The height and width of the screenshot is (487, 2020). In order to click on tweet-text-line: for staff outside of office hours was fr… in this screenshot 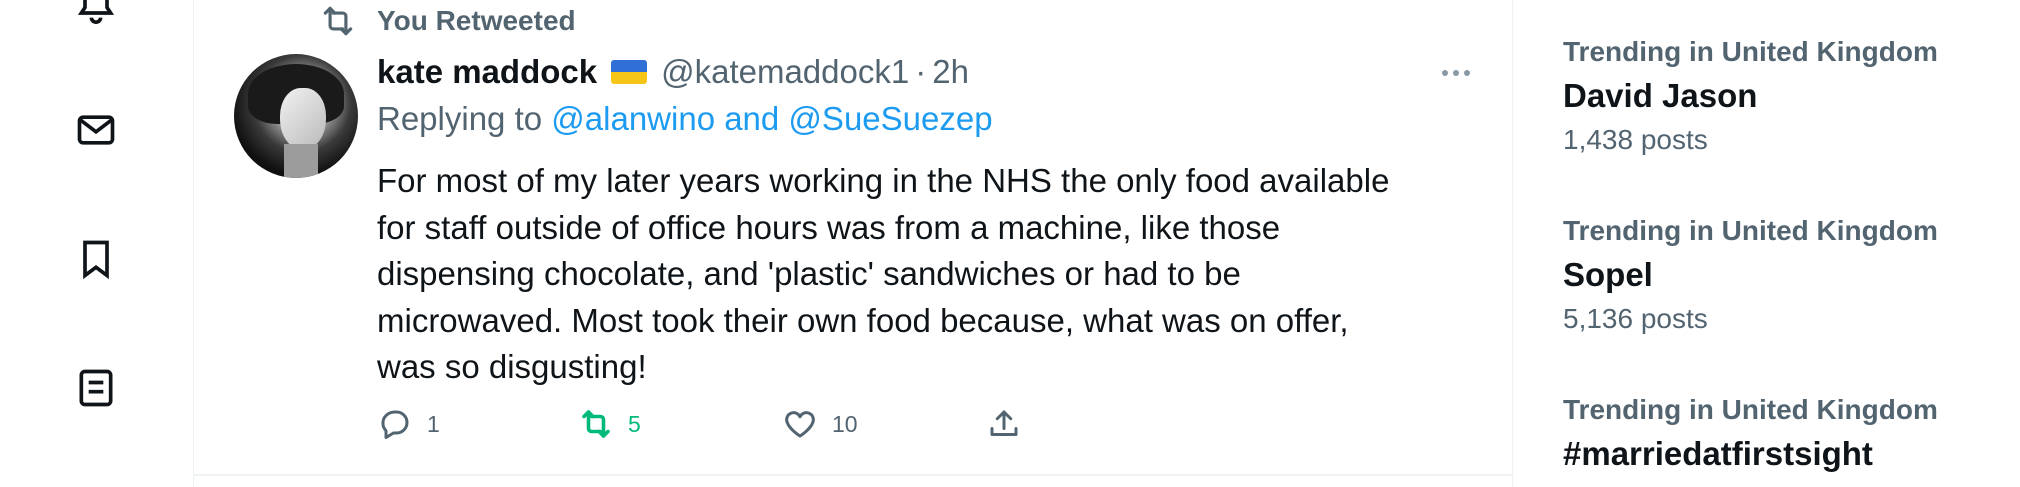, I will do `click(829, 227)`.